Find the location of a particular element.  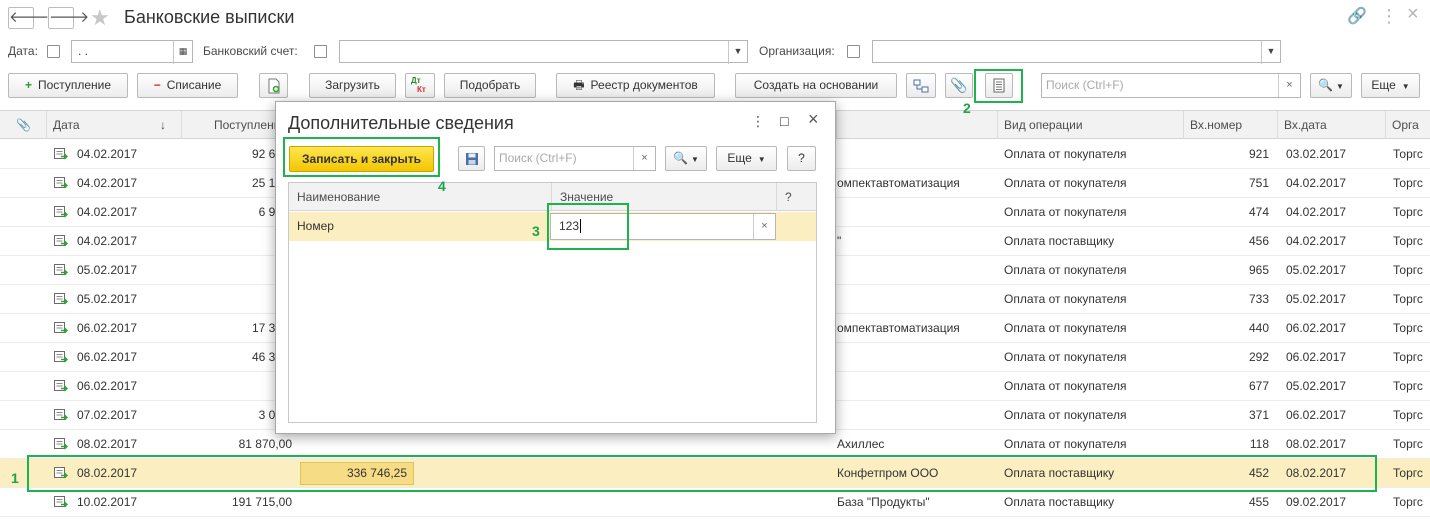

organization-checkbox is located at coordinates (853, 51).